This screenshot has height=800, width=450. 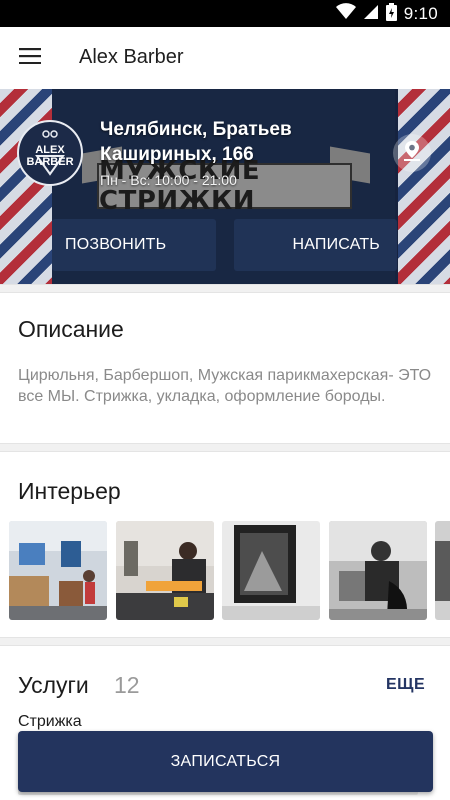 What do you see at coordinates (420, 13) in the screenshot?
I see `status-time: 9:10` at bounding box center [420, 13].